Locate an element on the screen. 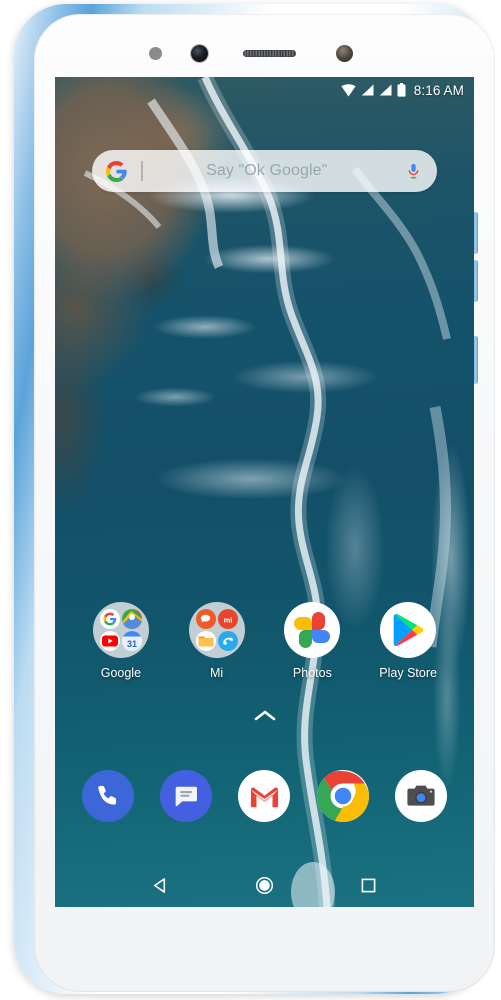 This screenshot has height=1000, width=501. mi-store-icon: mi is located at coordinates (227, 619).